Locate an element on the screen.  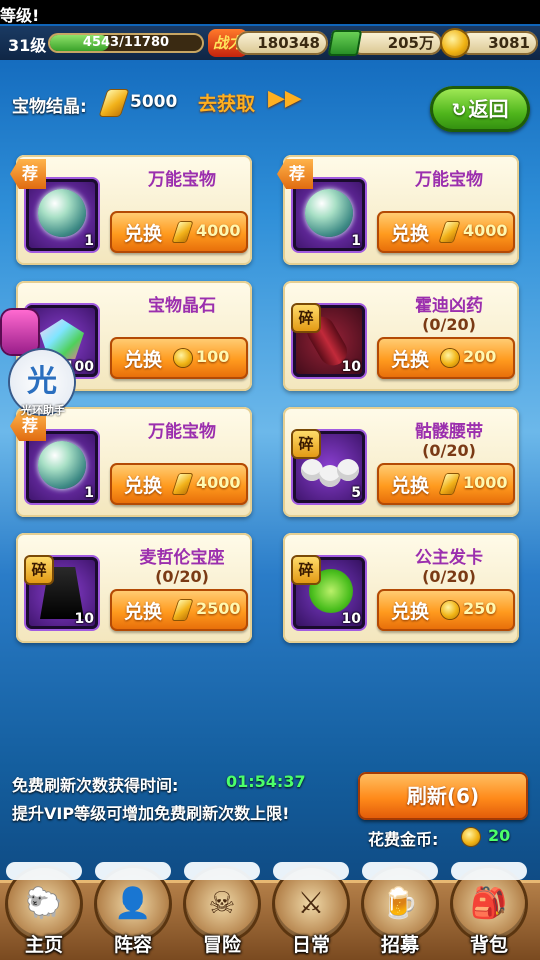
cash-icon is located at coordinates (345, 43).